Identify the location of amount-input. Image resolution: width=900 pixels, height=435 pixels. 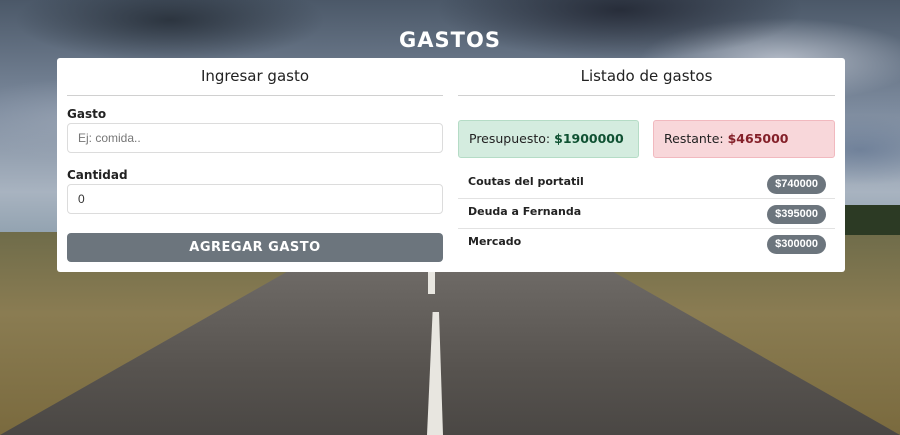
(255, 199).